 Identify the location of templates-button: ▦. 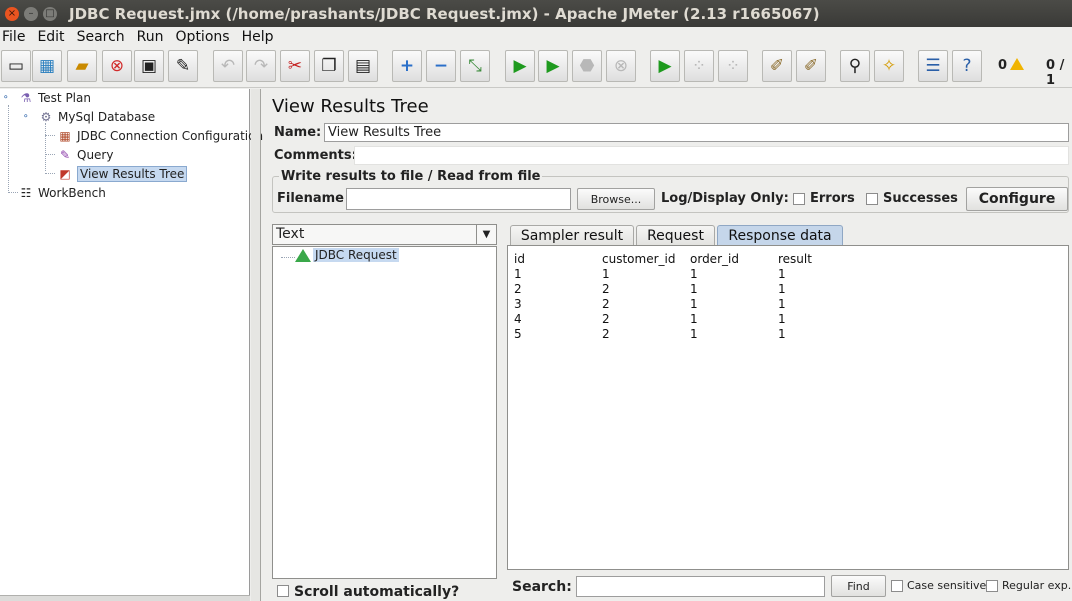
(47, 66).